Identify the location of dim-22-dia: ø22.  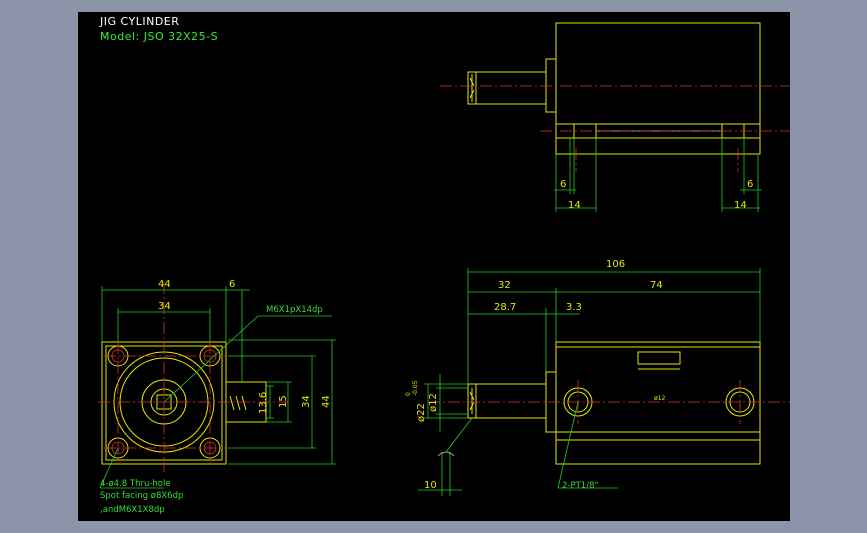
(421, 412).